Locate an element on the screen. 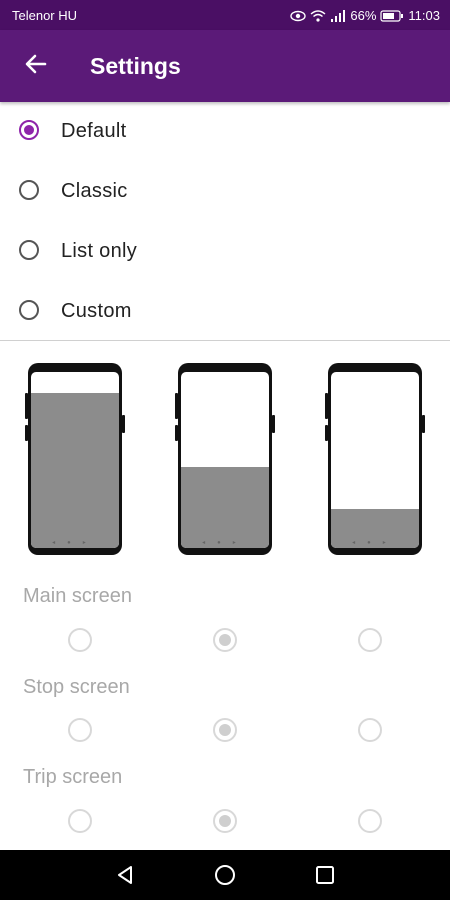 The width and height of the screenshot is (450, 900). wifi-icon is located at coordinates (318, 15).